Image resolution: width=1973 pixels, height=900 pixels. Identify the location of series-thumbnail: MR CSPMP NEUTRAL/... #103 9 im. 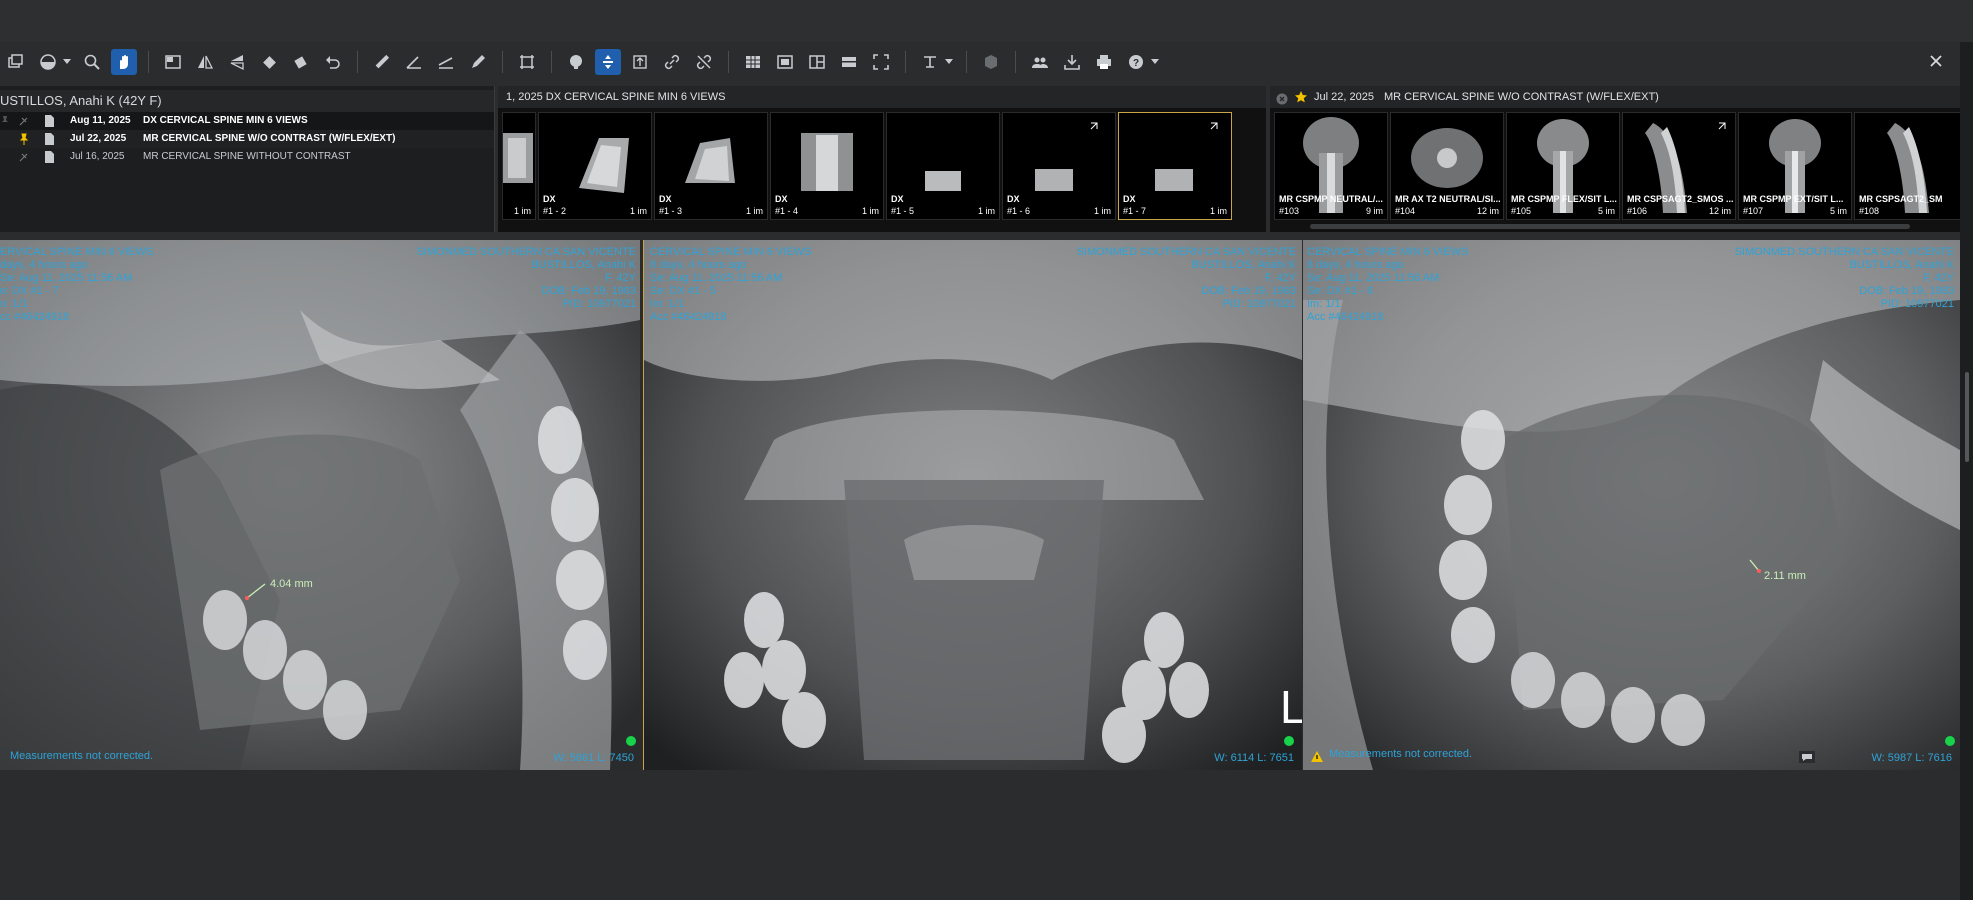
(1331, 166).